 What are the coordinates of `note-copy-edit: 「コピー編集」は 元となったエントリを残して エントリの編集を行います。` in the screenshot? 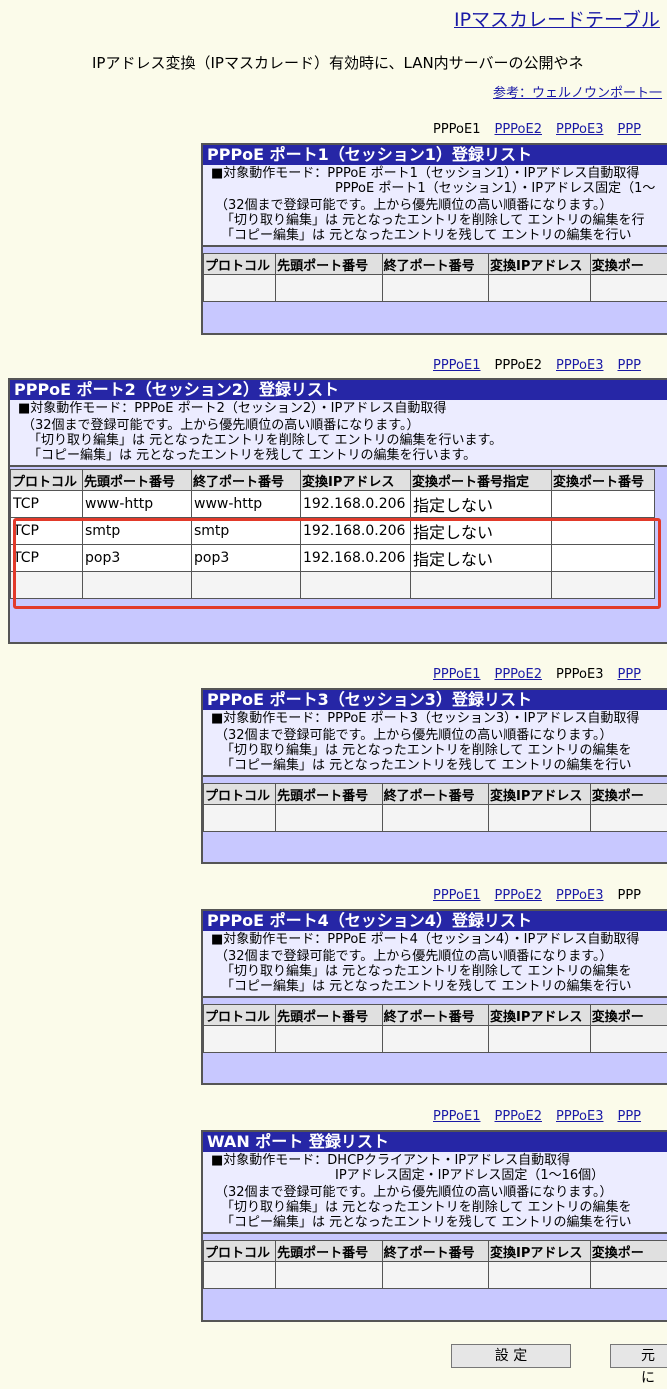 It's located at (252, 455).